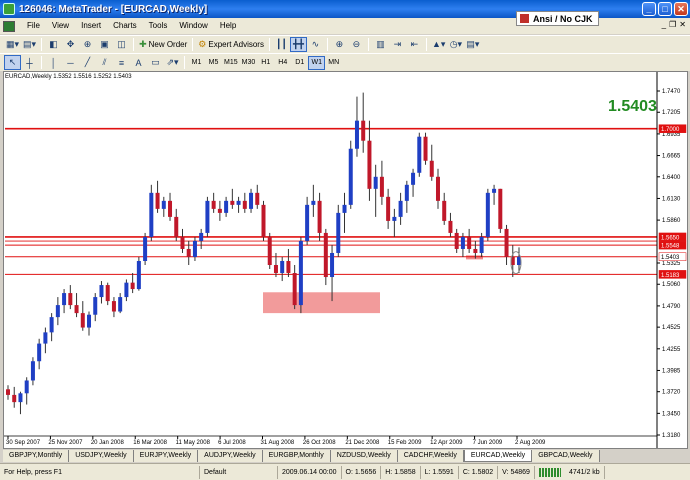 The height and width of the screenshot is (480, 690). I want to click on y-tick-label: 1.5060, so click(671, 285).